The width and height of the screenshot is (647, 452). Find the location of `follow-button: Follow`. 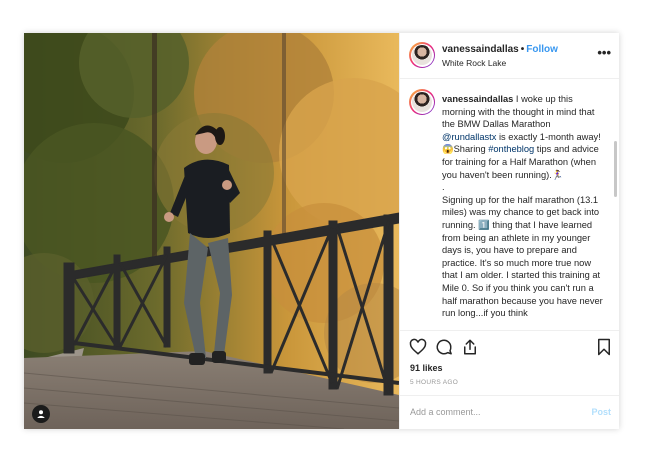

follow-button: Follow is located at coordinates (542, 49).